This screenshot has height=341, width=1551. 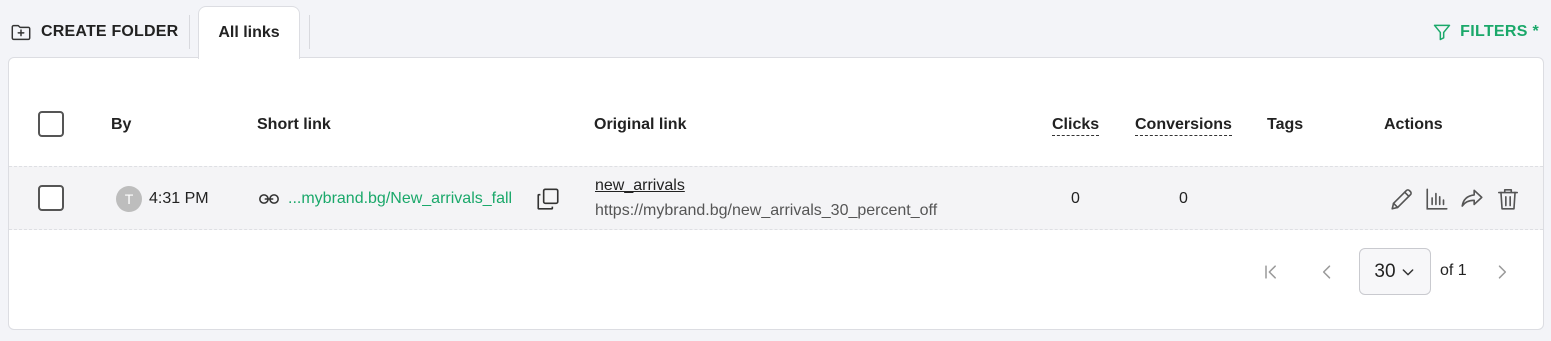 I want to click on create-folder-button: CREATE FOLDER, so click(x=94, y=32).